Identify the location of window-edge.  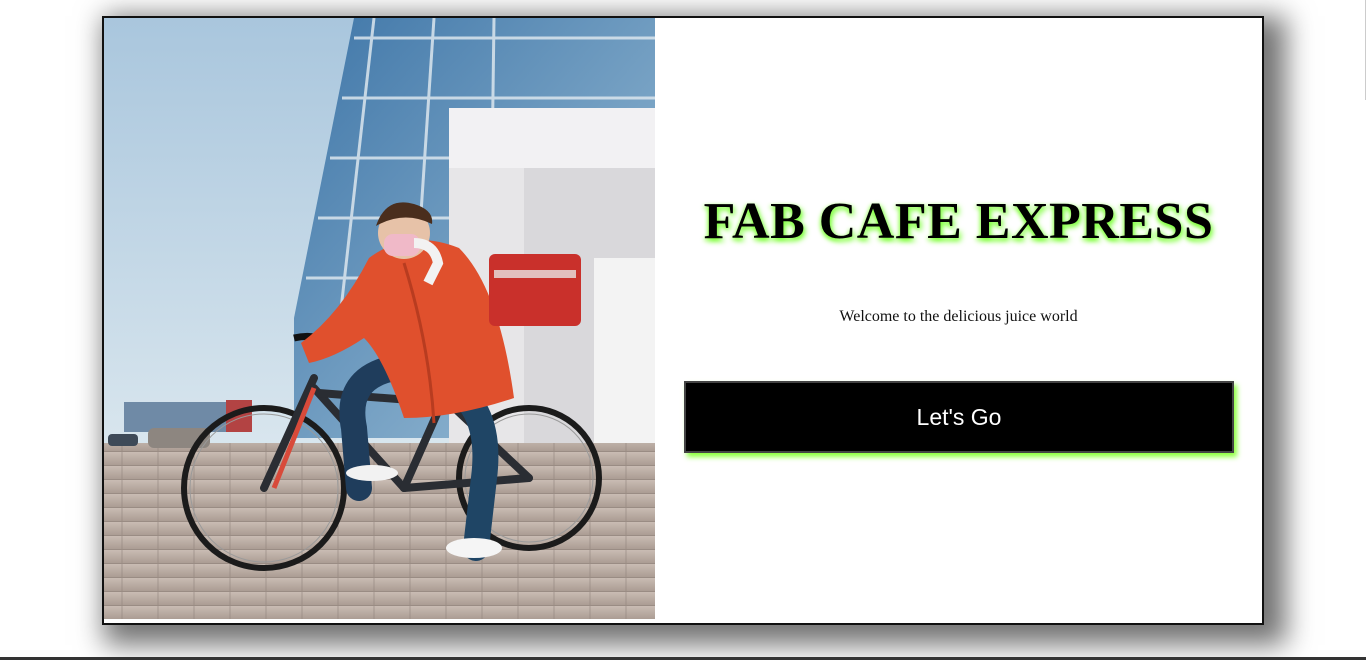
(1364, 50).